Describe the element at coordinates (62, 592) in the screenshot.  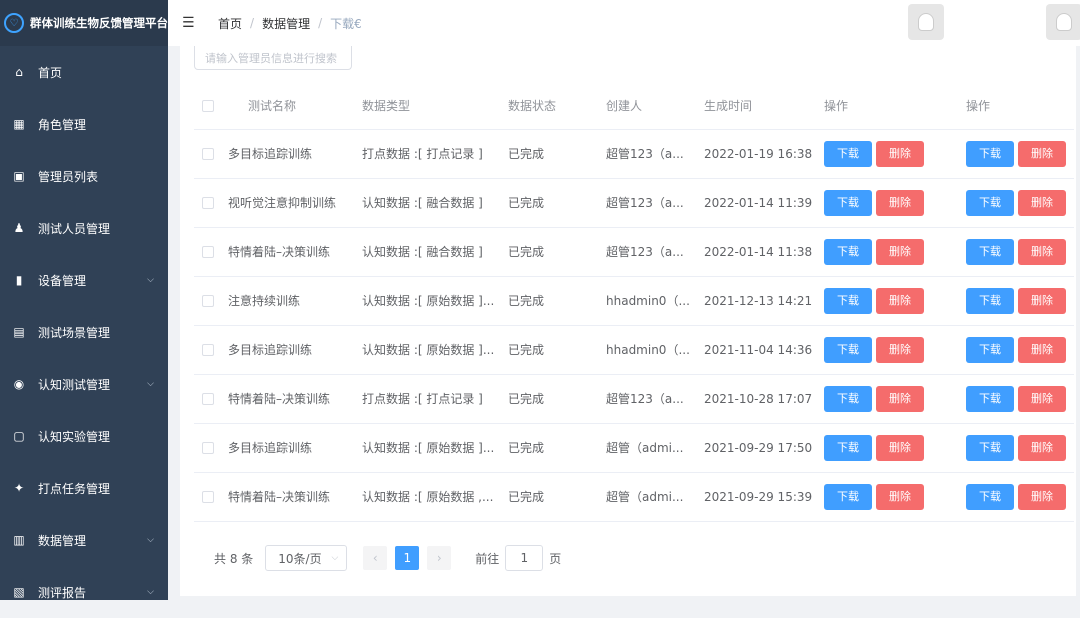
I see `sidebar-item-label: 测评报告` at that location.